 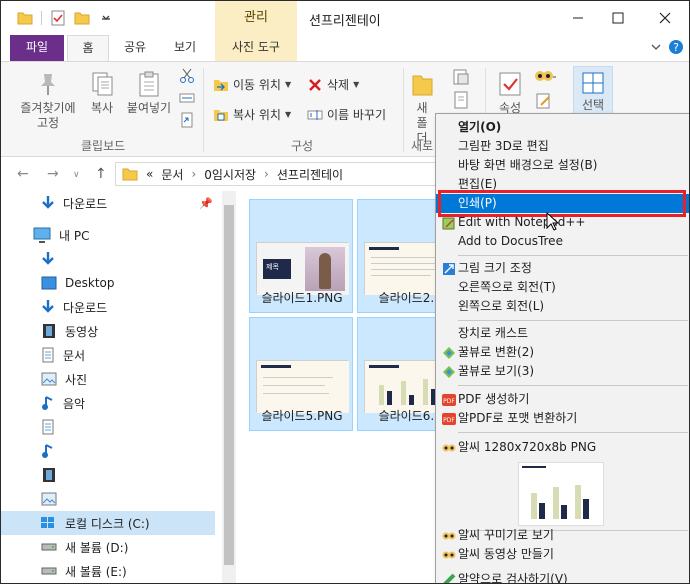 What do you see at coordinates (257, 115) in the screenshot?
I see `copy-to-label: 복사 위치` at bounding box center [257, 115].